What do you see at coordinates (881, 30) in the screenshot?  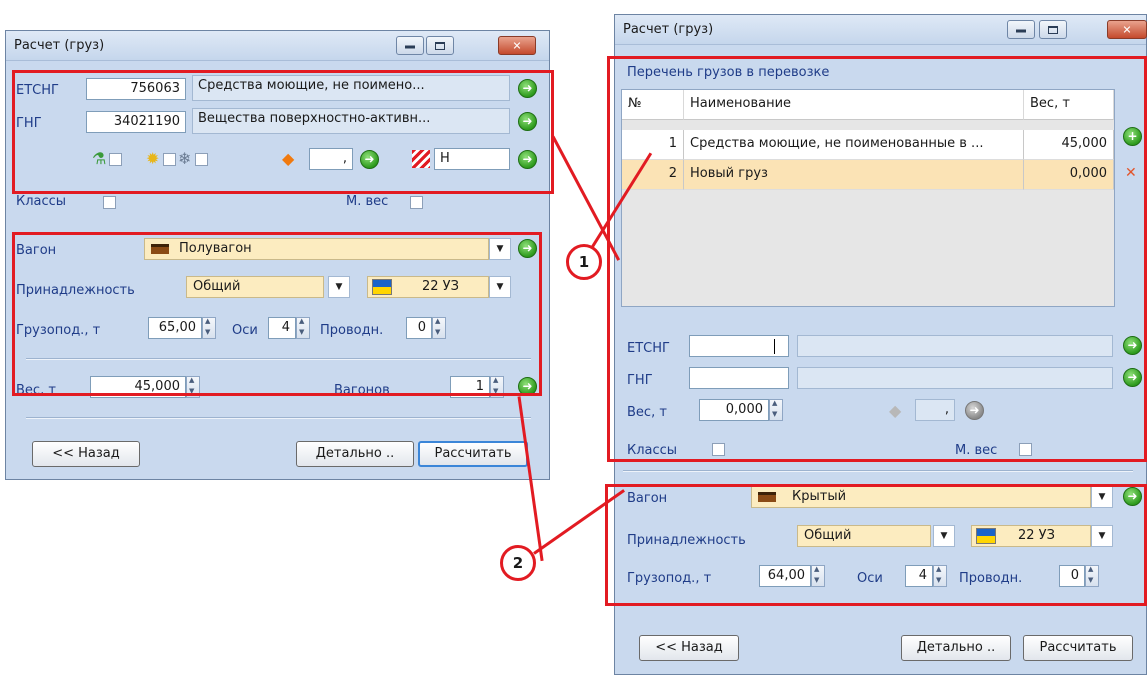 I see `right-title-bar: Расчет (груз) ✕` at bounding box center [881, 30].